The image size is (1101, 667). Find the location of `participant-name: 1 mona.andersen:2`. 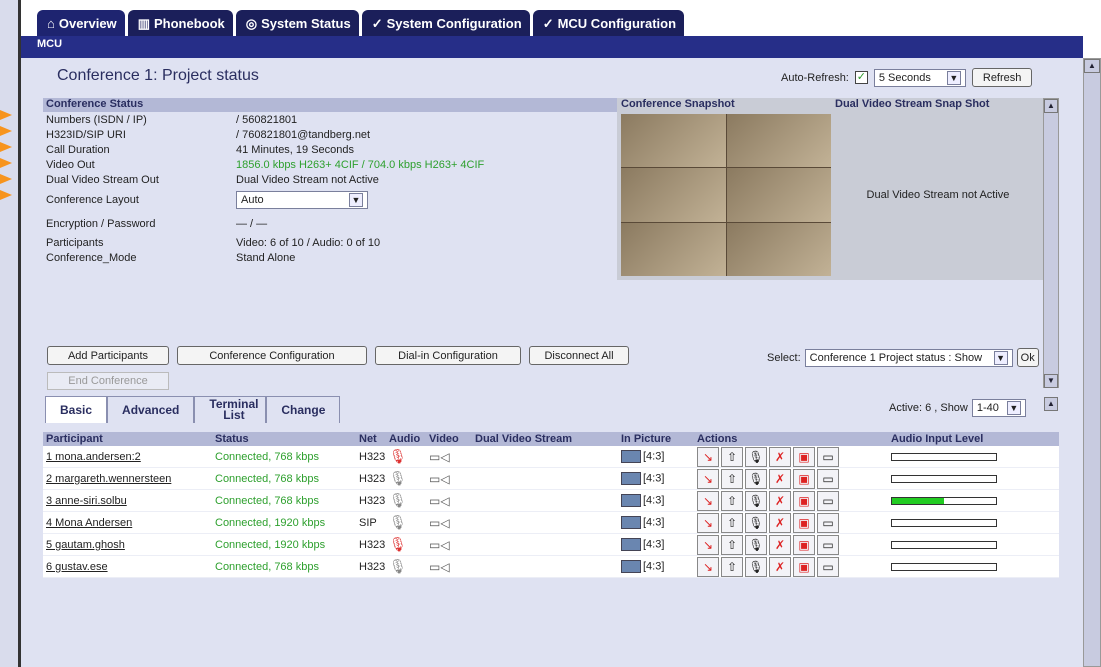

participant-name: 1 mona.andersen:2 is located at coordinates (129, 457).